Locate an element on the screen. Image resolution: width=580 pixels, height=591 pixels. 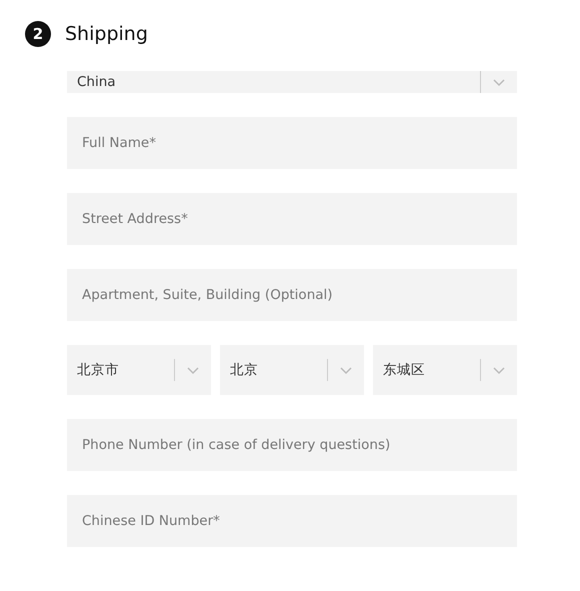
section-title: Shipping is located at coordinates (106, 34).